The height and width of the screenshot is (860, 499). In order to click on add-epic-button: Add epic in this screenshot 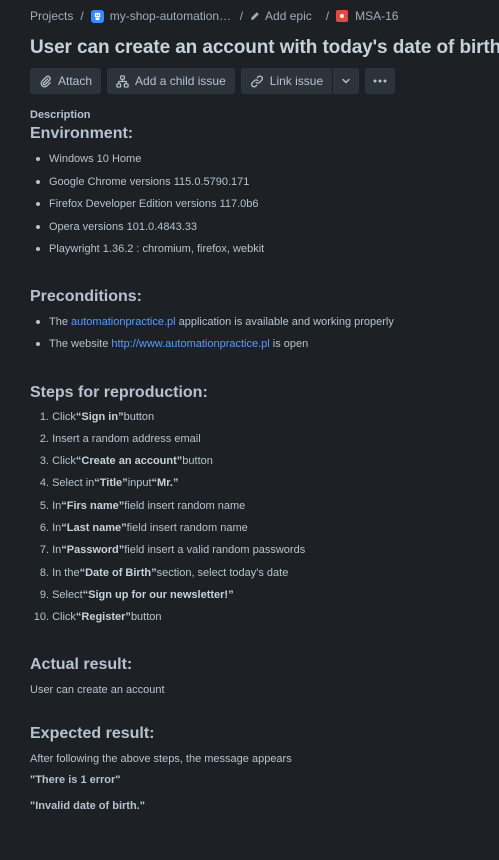, I will do `click(281, 16)`.